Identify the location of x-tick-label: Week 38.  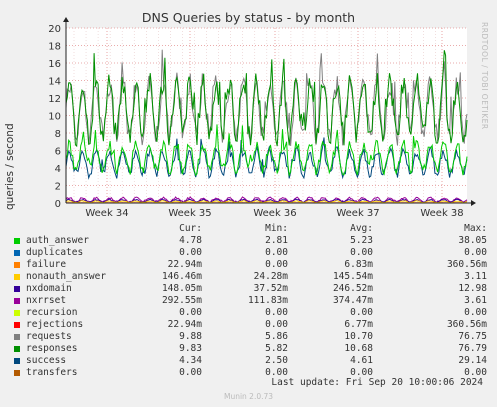
(441, 213).